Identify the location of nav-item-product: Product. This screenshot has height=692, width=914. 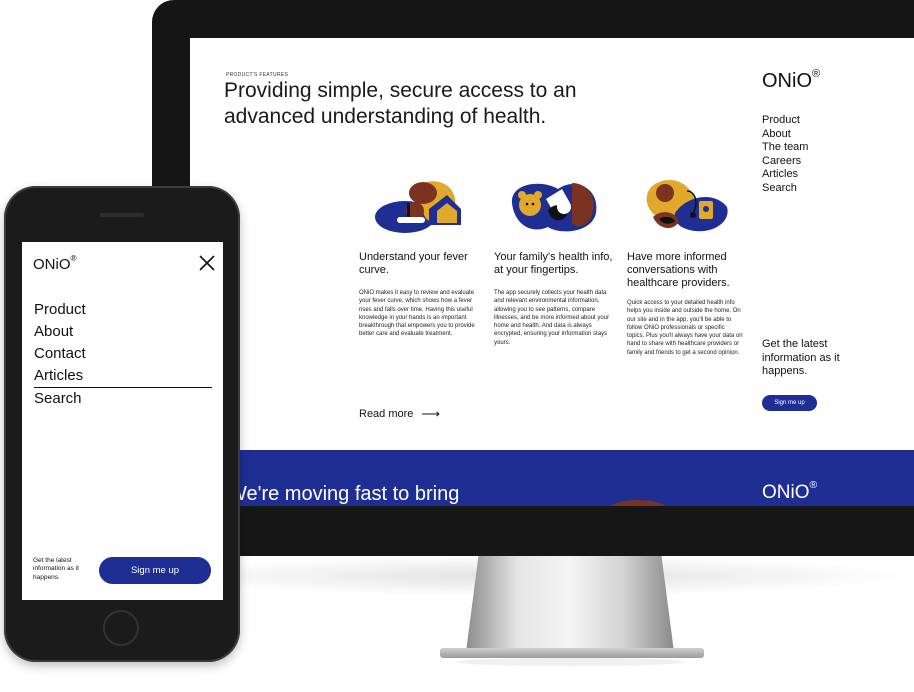
(785, 121).